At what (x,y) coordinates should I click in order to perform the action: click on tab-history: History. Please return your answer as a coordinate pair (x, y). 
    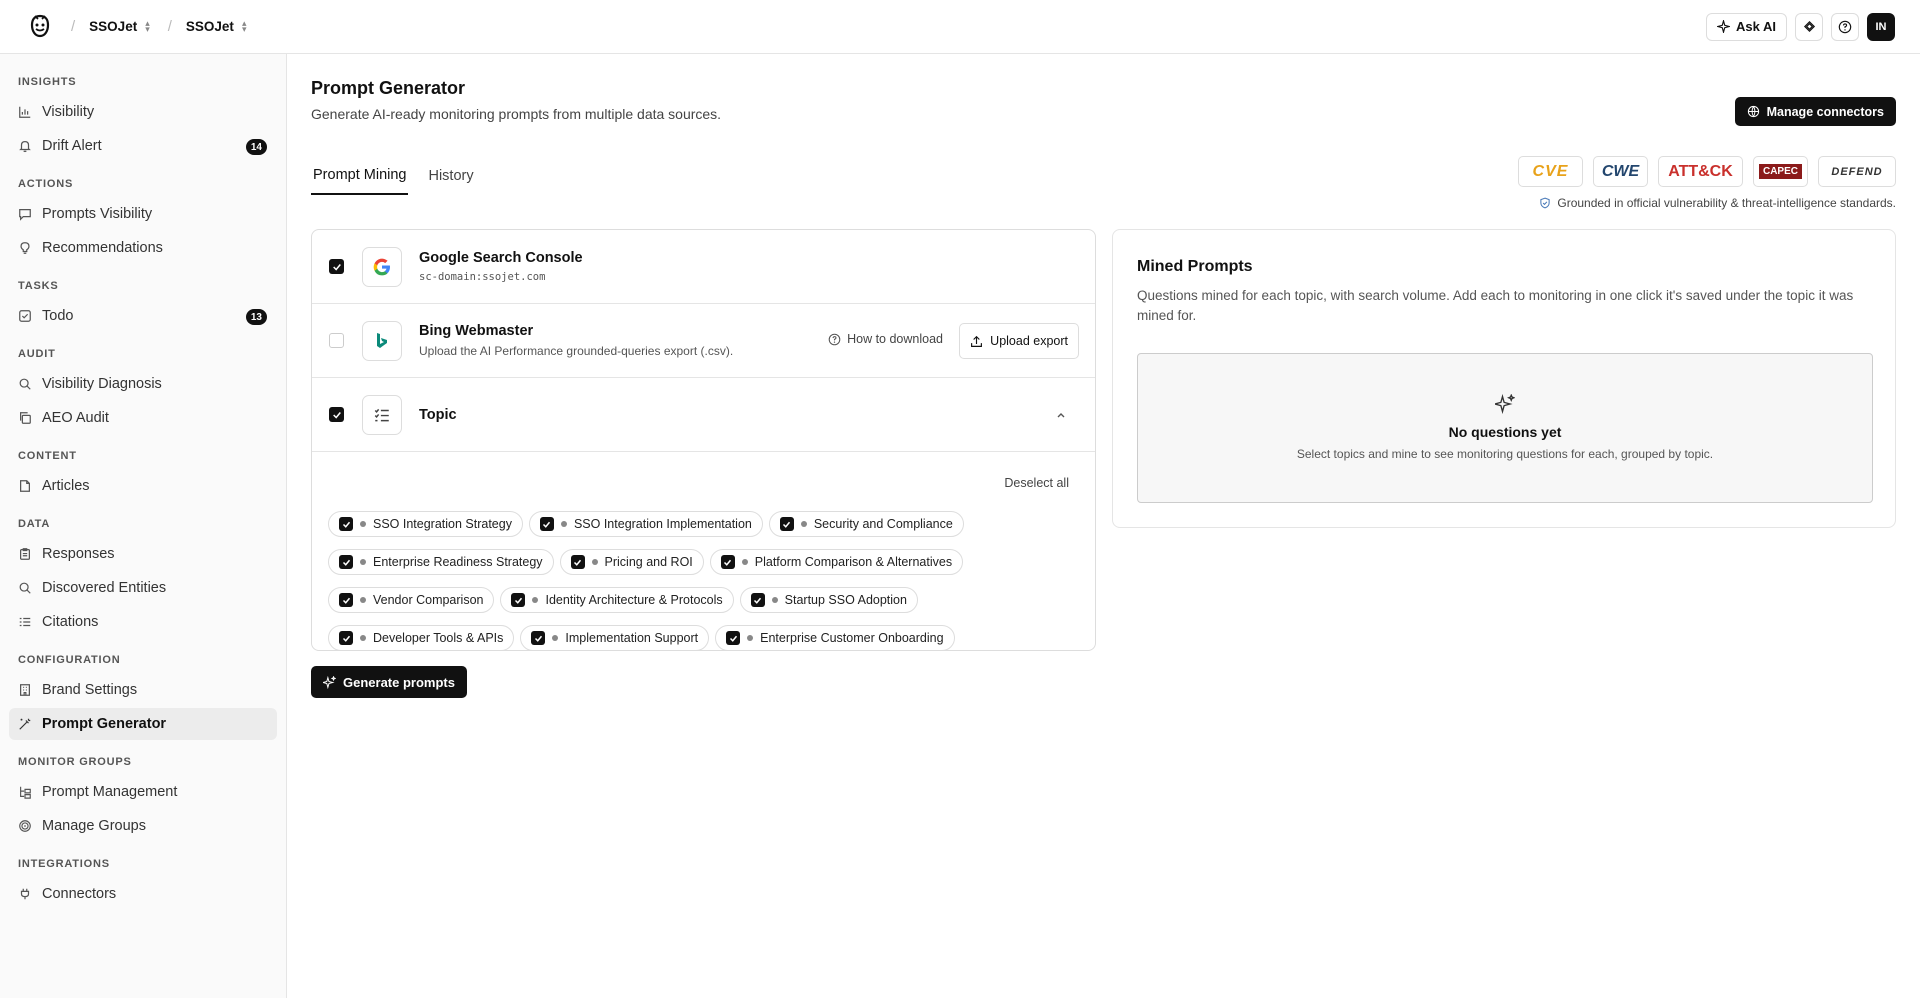
    Looking at the image, I should click on (450, 176).